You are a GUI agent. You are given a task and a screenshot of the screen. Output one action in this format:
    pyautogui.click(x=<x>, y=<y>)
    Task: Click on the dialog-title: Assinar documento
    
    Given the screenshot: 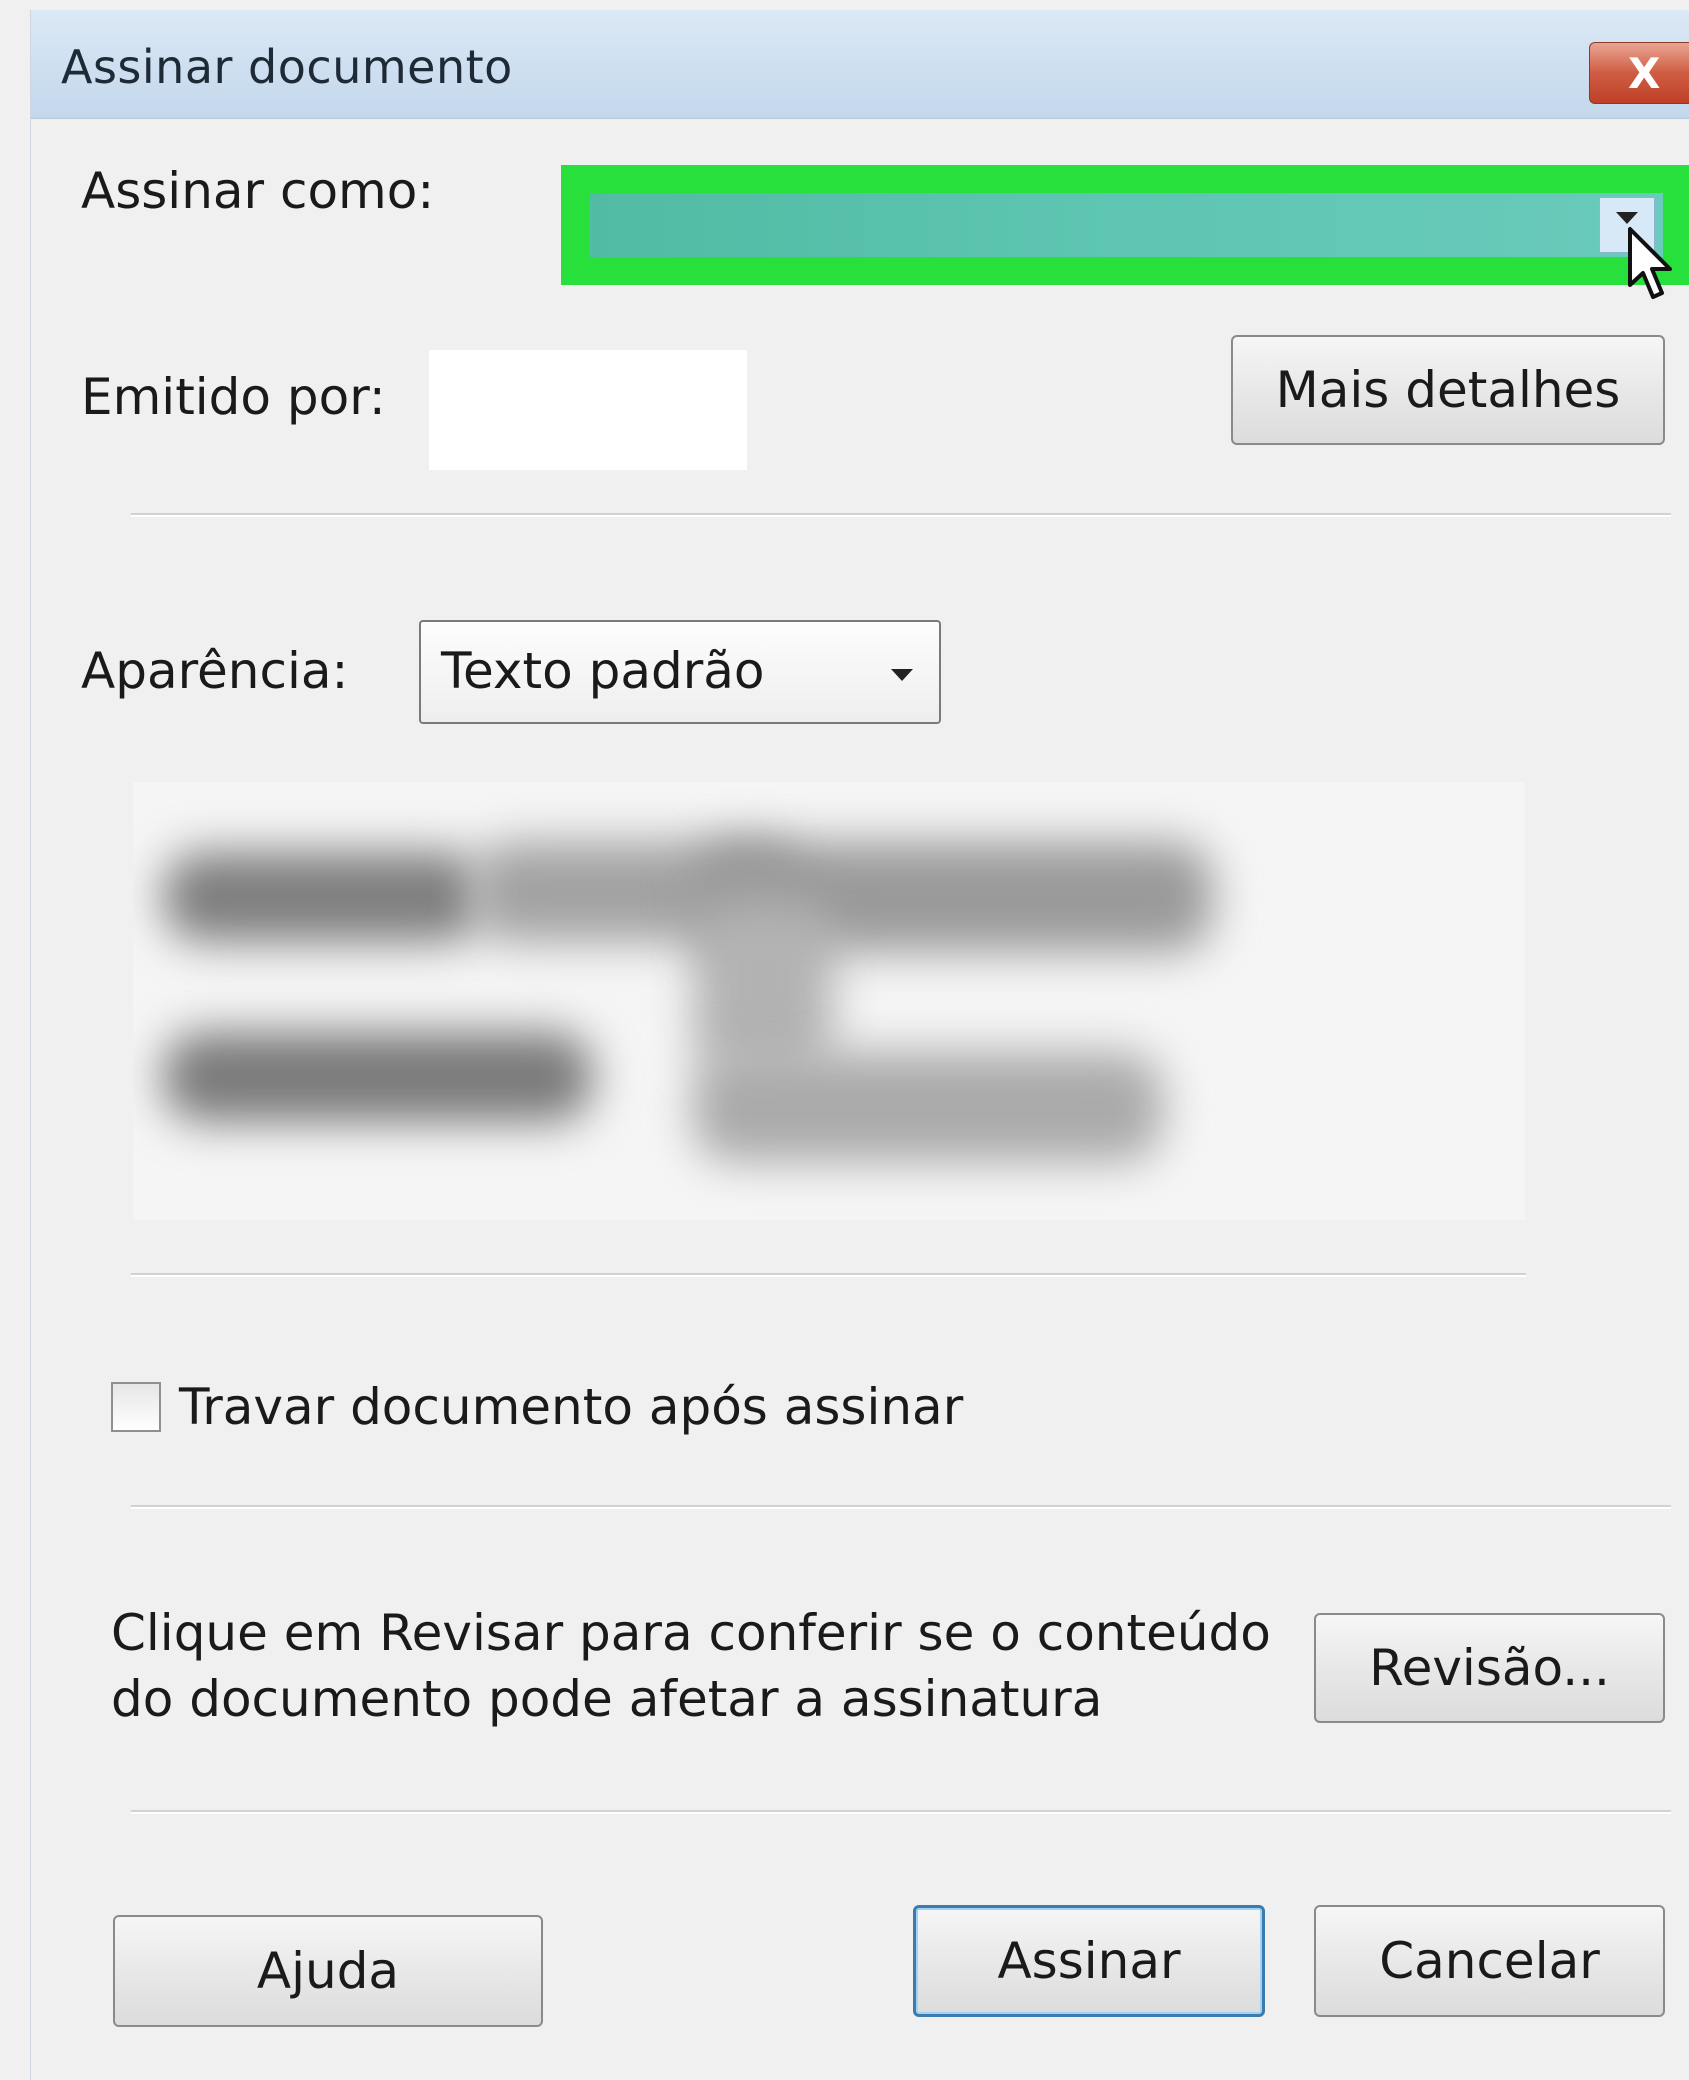 What is the action you would take?
    pyautogui.click(x=287, y=67)
    